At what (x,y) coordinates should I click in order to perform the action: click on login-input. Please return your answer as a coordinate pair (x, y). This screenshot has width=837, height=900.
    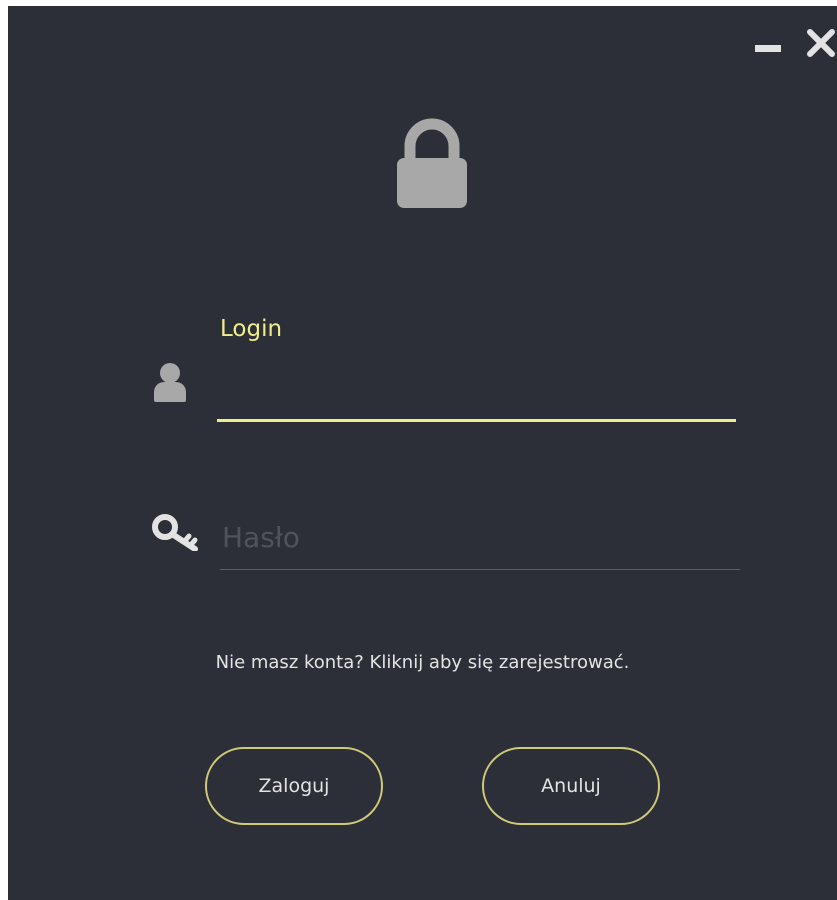
    Looking at the image, I should click on (476, 394).